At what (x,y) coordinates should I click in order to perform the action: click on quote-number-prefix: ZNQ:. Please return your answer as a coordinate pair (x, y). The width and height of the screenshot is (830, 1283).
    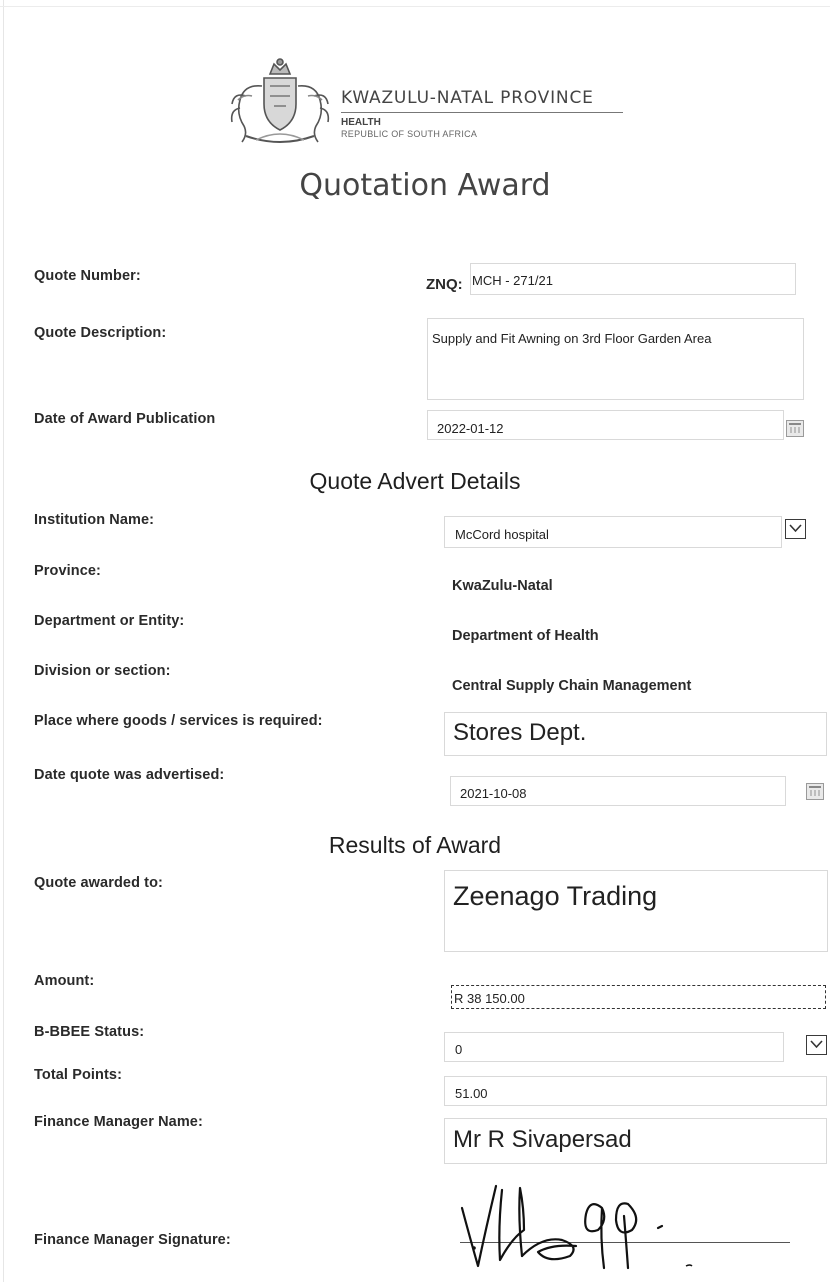
    Looking at the image, I should click on (444, 284).